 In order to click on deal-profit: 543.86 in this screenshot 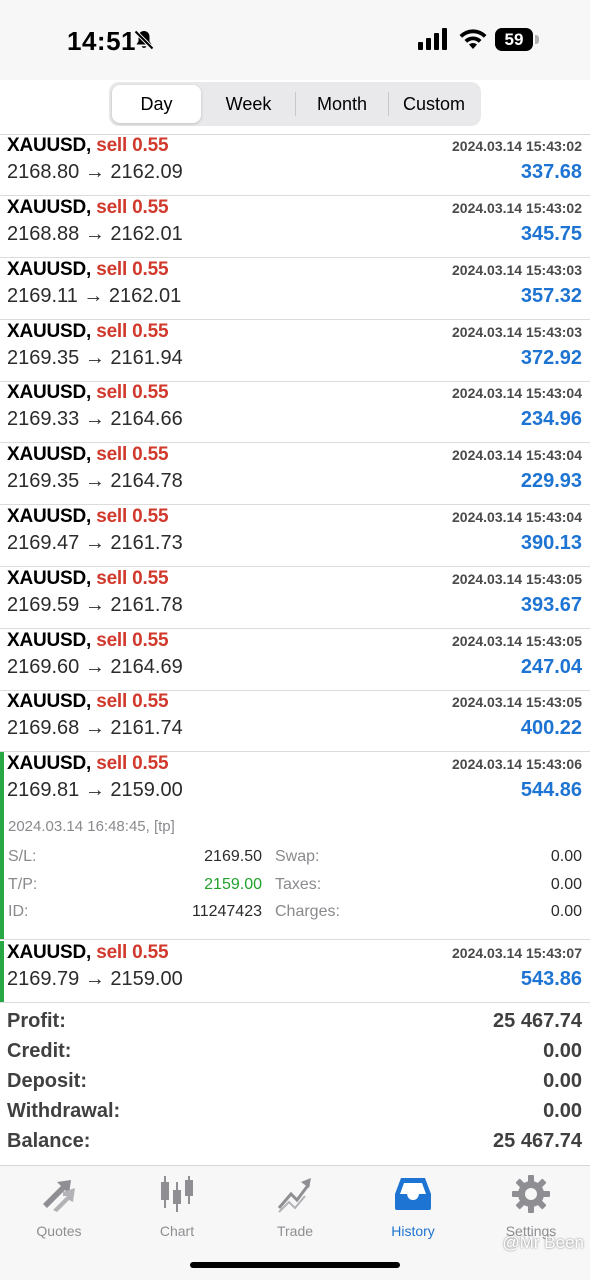, I will do `click(551, 979)`.